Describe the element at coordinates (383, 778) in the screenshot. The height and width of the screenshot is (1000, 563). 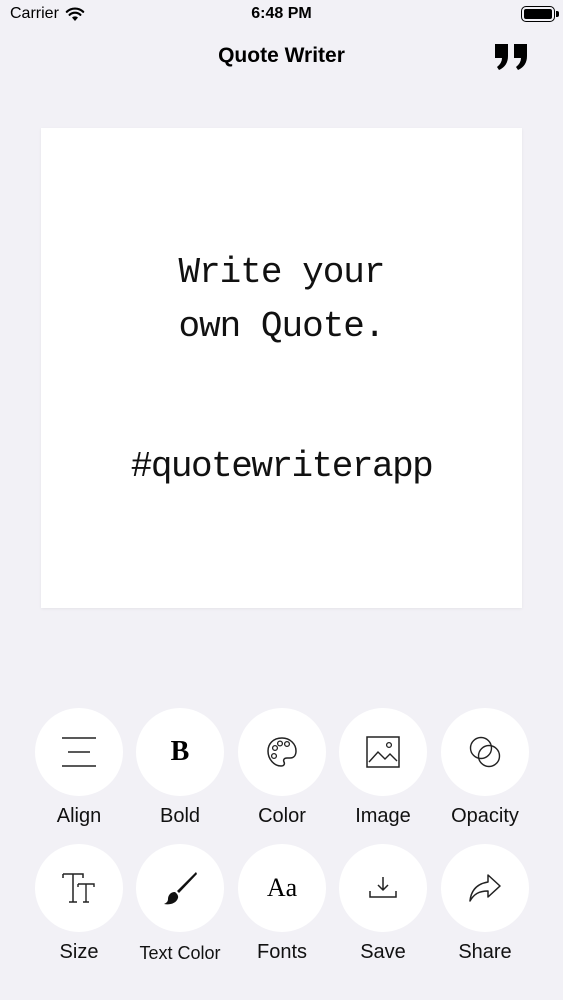
I see `image-button: Image` at that location.